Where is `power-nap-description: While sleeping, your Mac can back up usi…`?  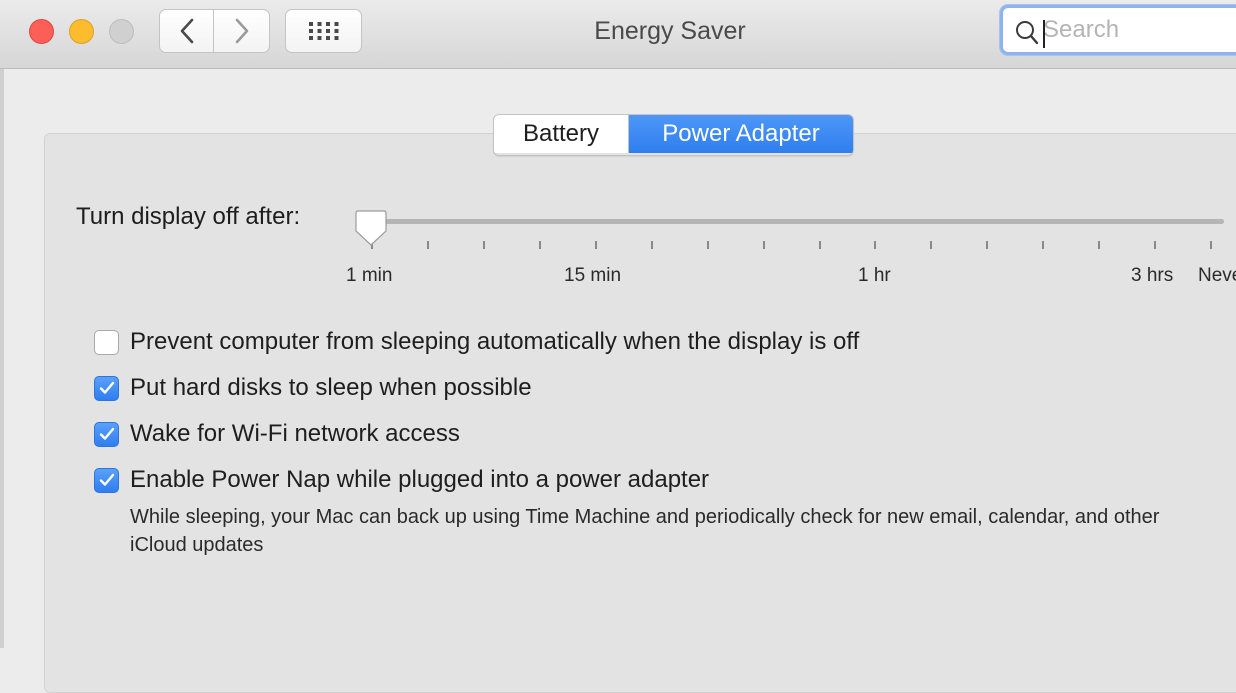
power-nap-description: While sleeping, your Mac can back up usi… is located at coordinates (645, 531).